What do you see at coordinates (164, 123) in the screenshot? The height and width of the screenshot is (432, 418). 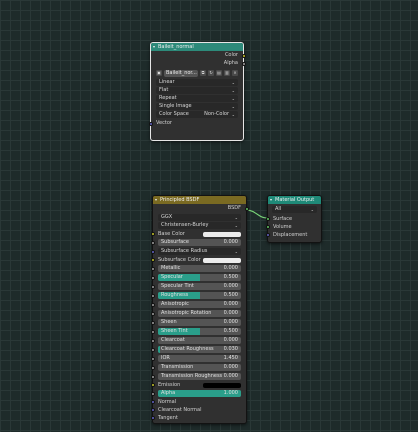 I see `vector-input-label: Vector` at bounding box center [164, 123].